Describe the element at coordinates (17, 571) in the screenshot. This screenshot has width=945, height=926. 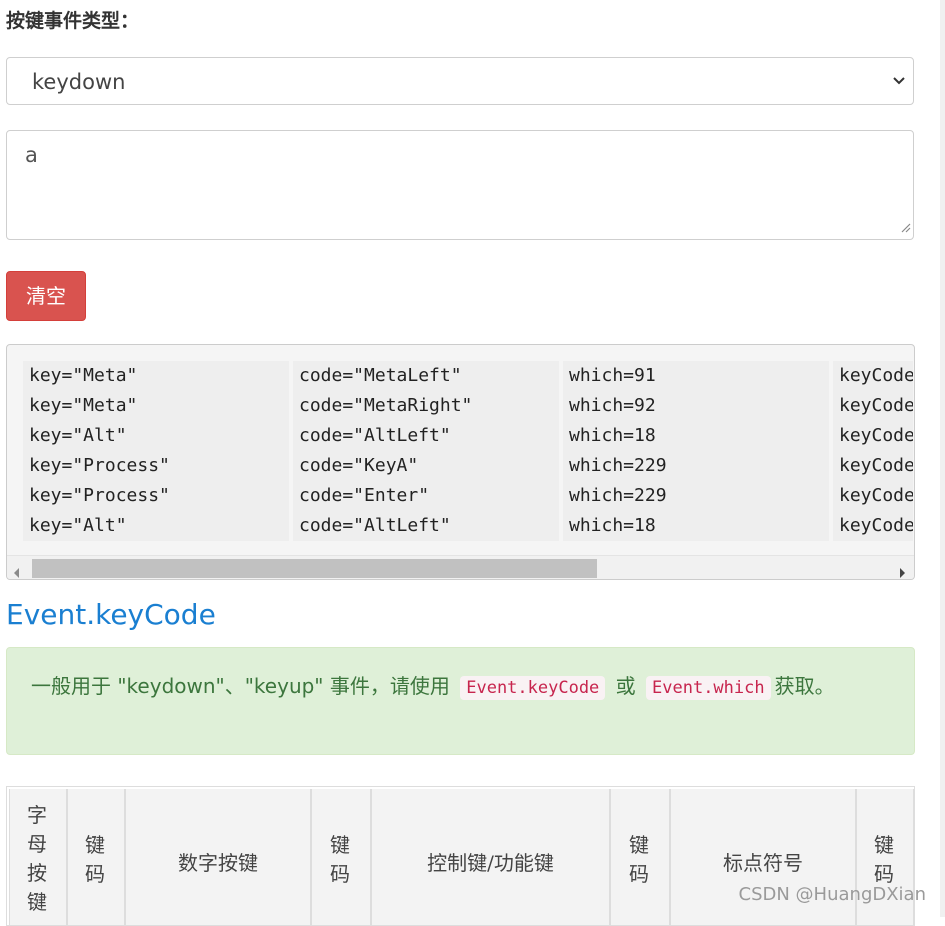
I see `scroll-left-arrow-icon` at that location.